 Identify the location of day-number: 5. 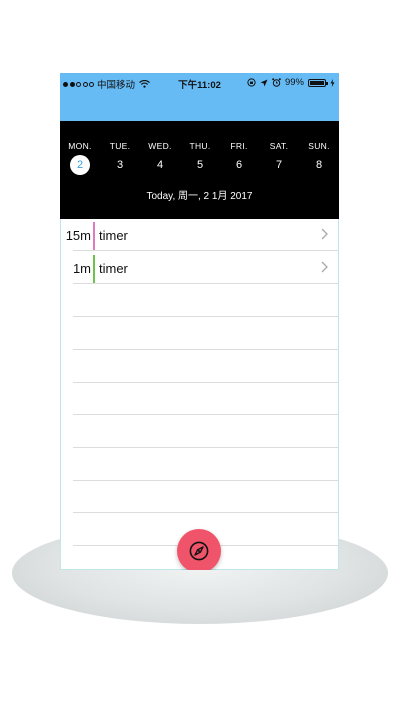
(200, 165).